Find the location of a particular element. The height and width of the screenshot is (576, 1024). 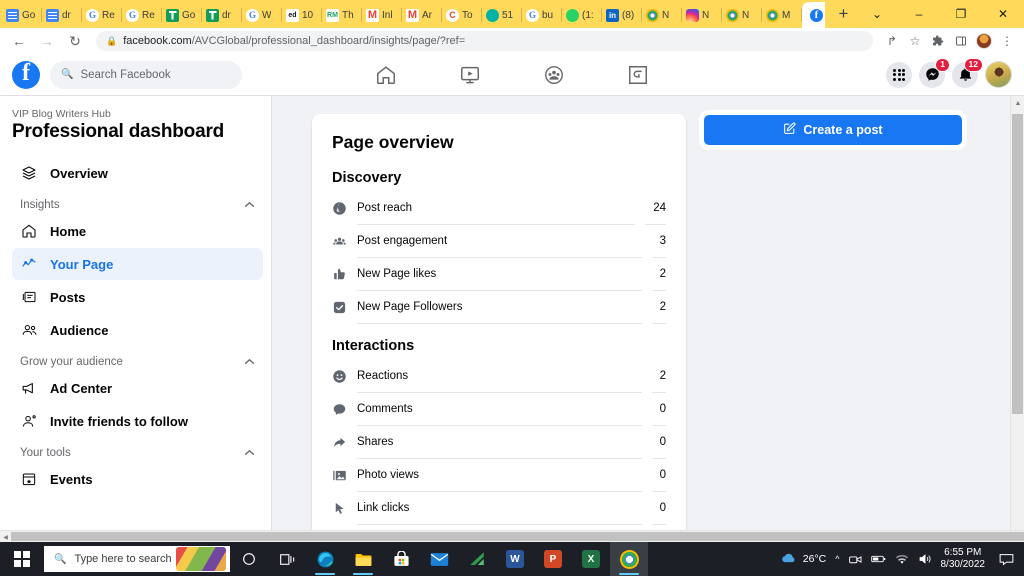

menu-grid-icon is located at coordinates (899, 74).